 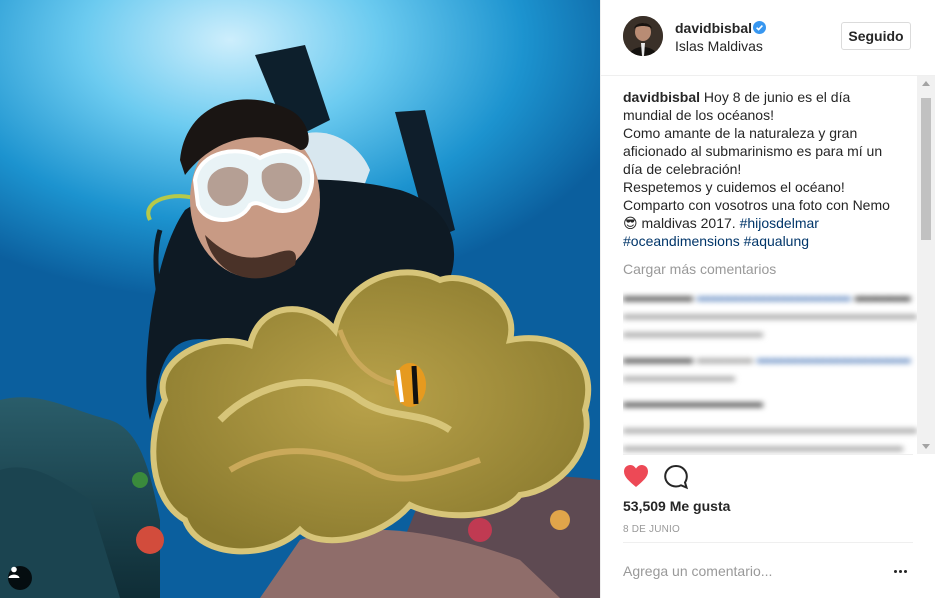 I want to click on user-tag-icon, so click(x=20, y=578).